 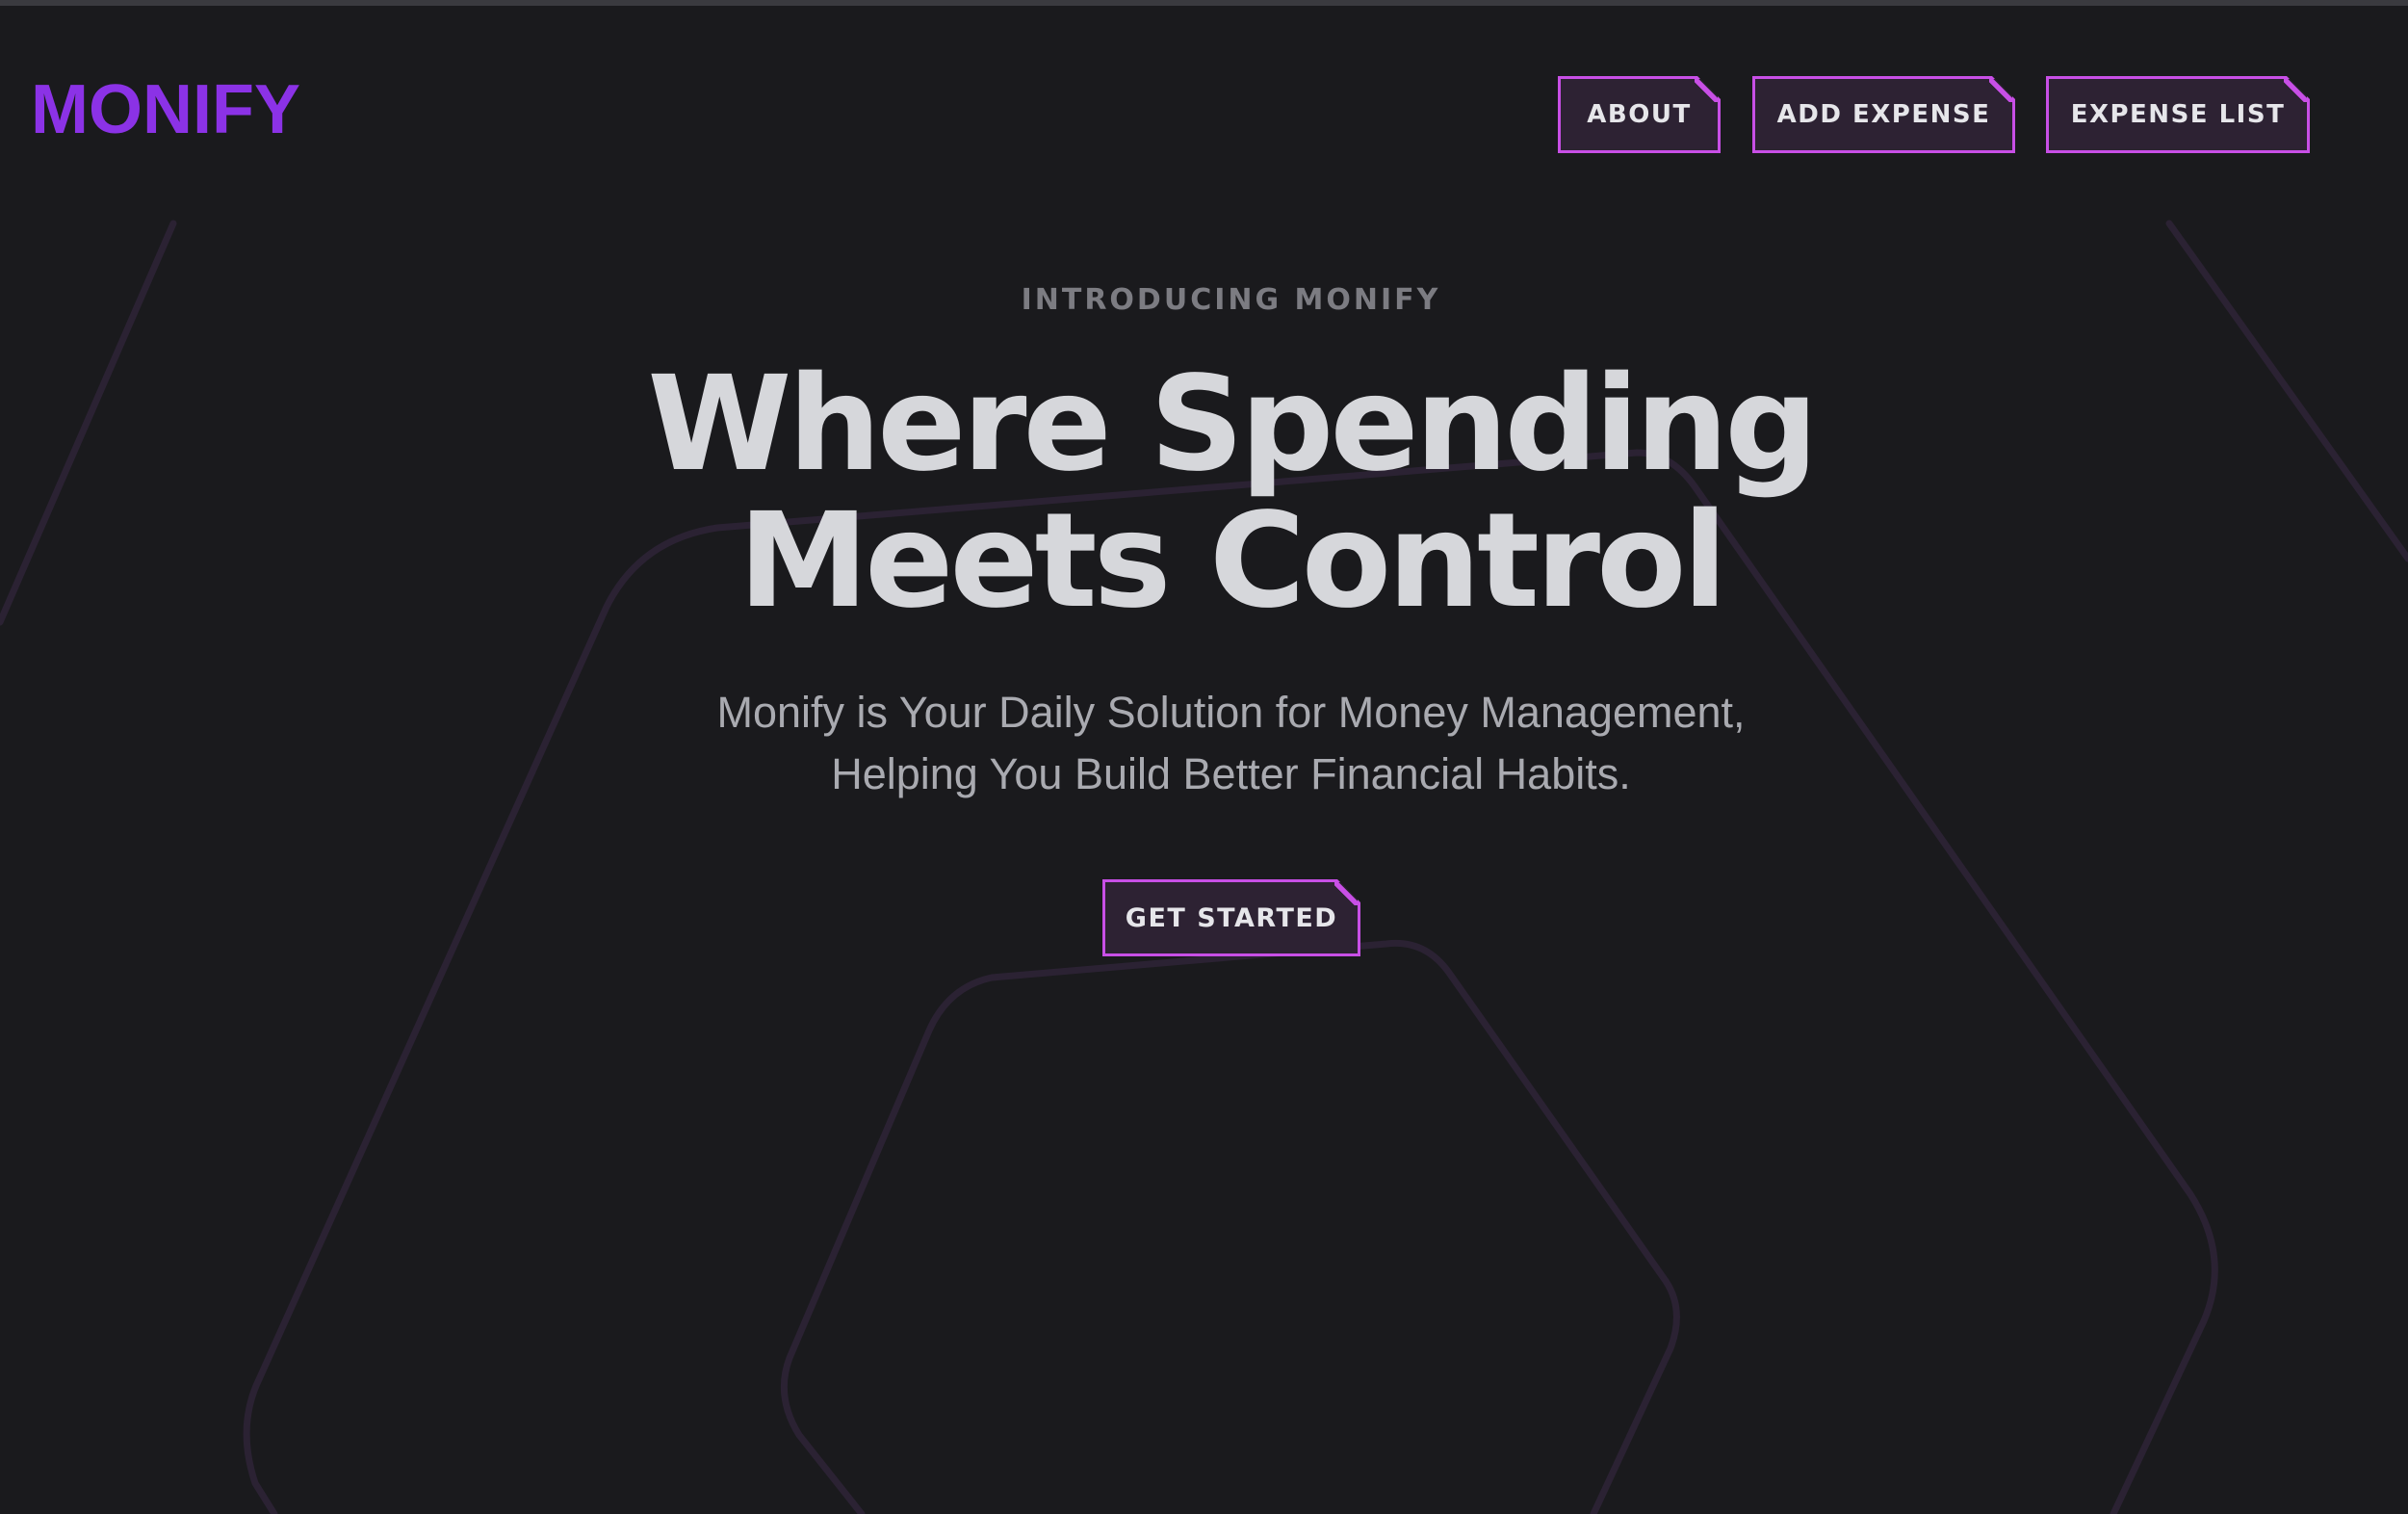 I want to click on nav-add-expense-button: ADD EXPENSE, so click(x=1883, y=114).